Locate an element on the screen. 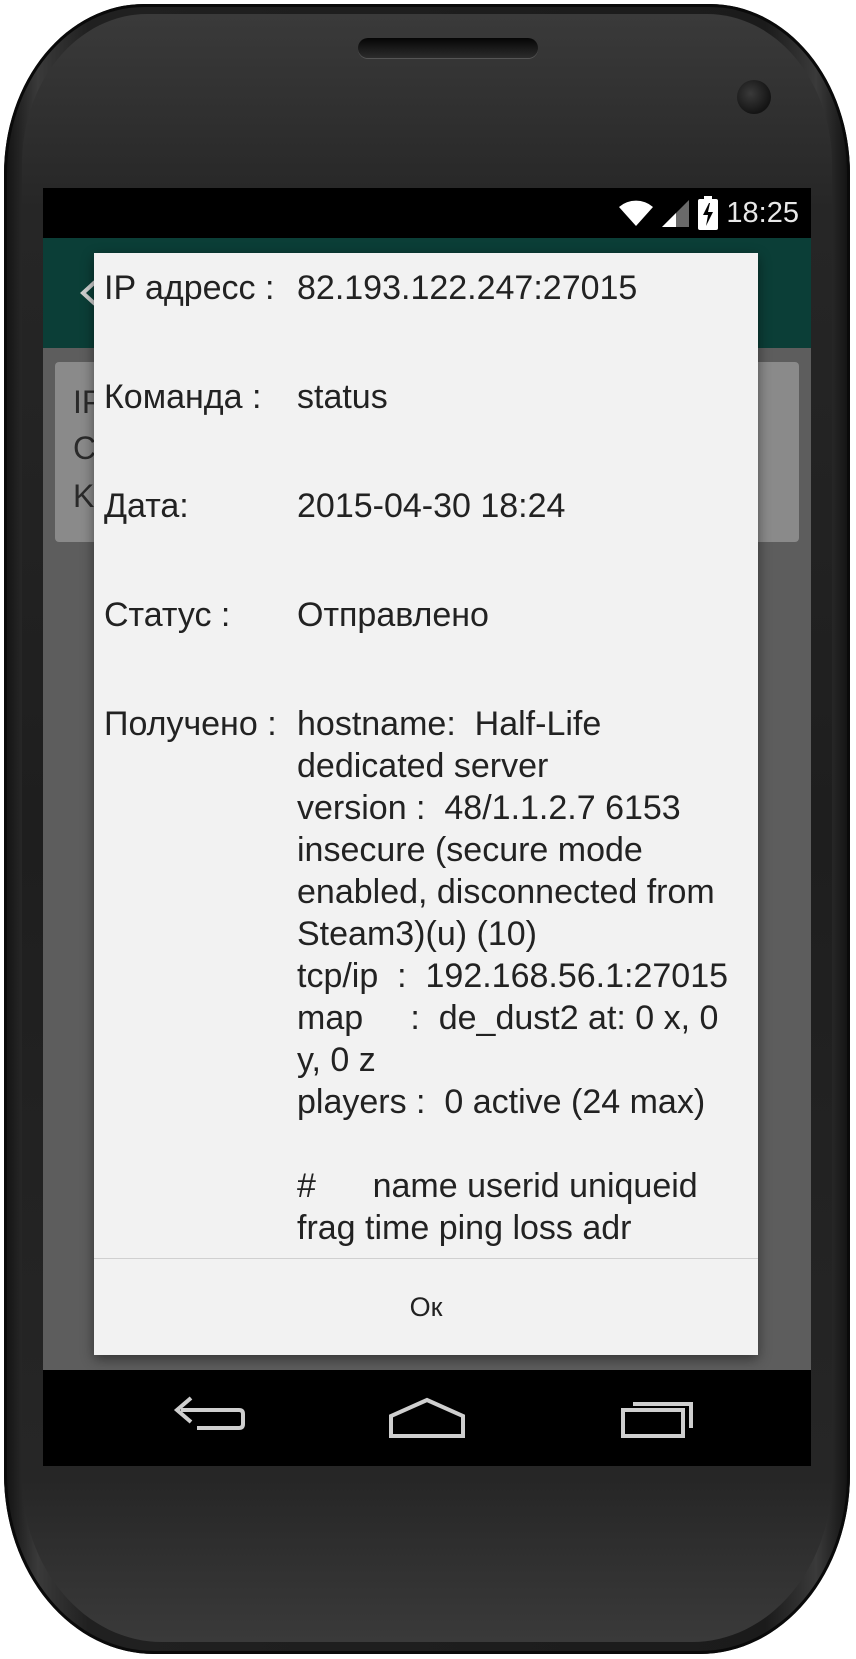  wifi-icon is located at coordinates (636, 213).